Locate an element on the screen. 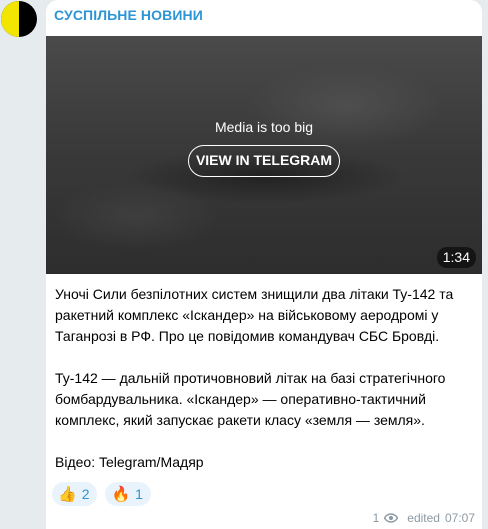 The width and height of the screenshot is (488, 529). fire-icon: 🔥 is located at coordinates (121, 494).